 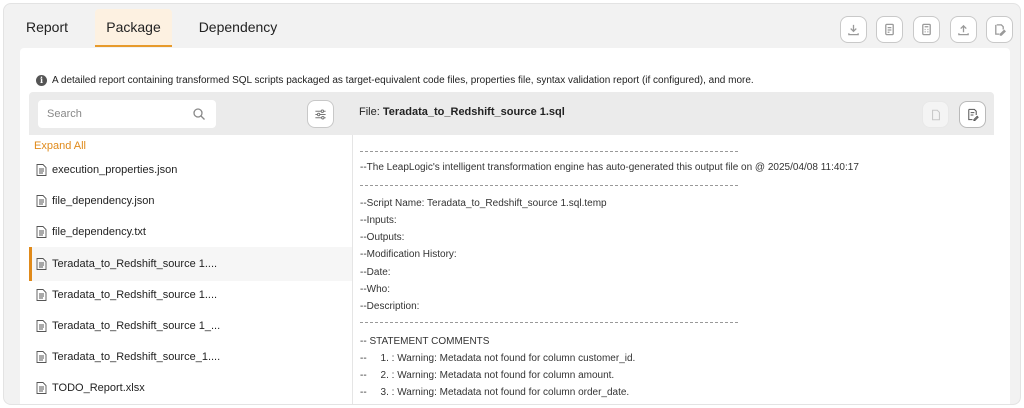 I want to click on download-button, so click(x=853, y=29).